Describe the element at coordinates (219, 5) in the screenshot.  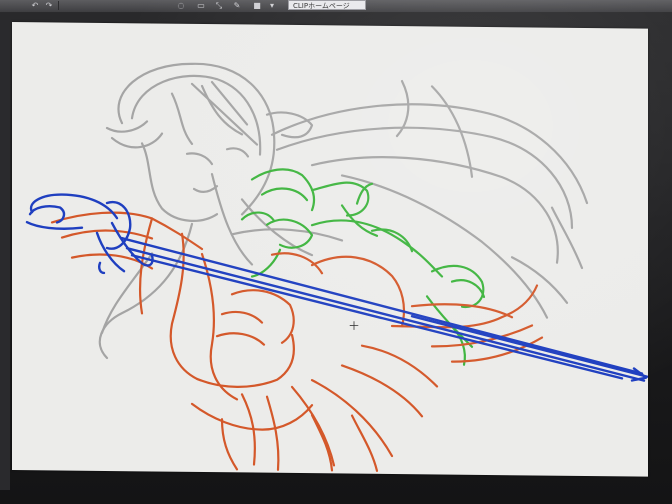
I see `transform-icon: ⤡` at that location.